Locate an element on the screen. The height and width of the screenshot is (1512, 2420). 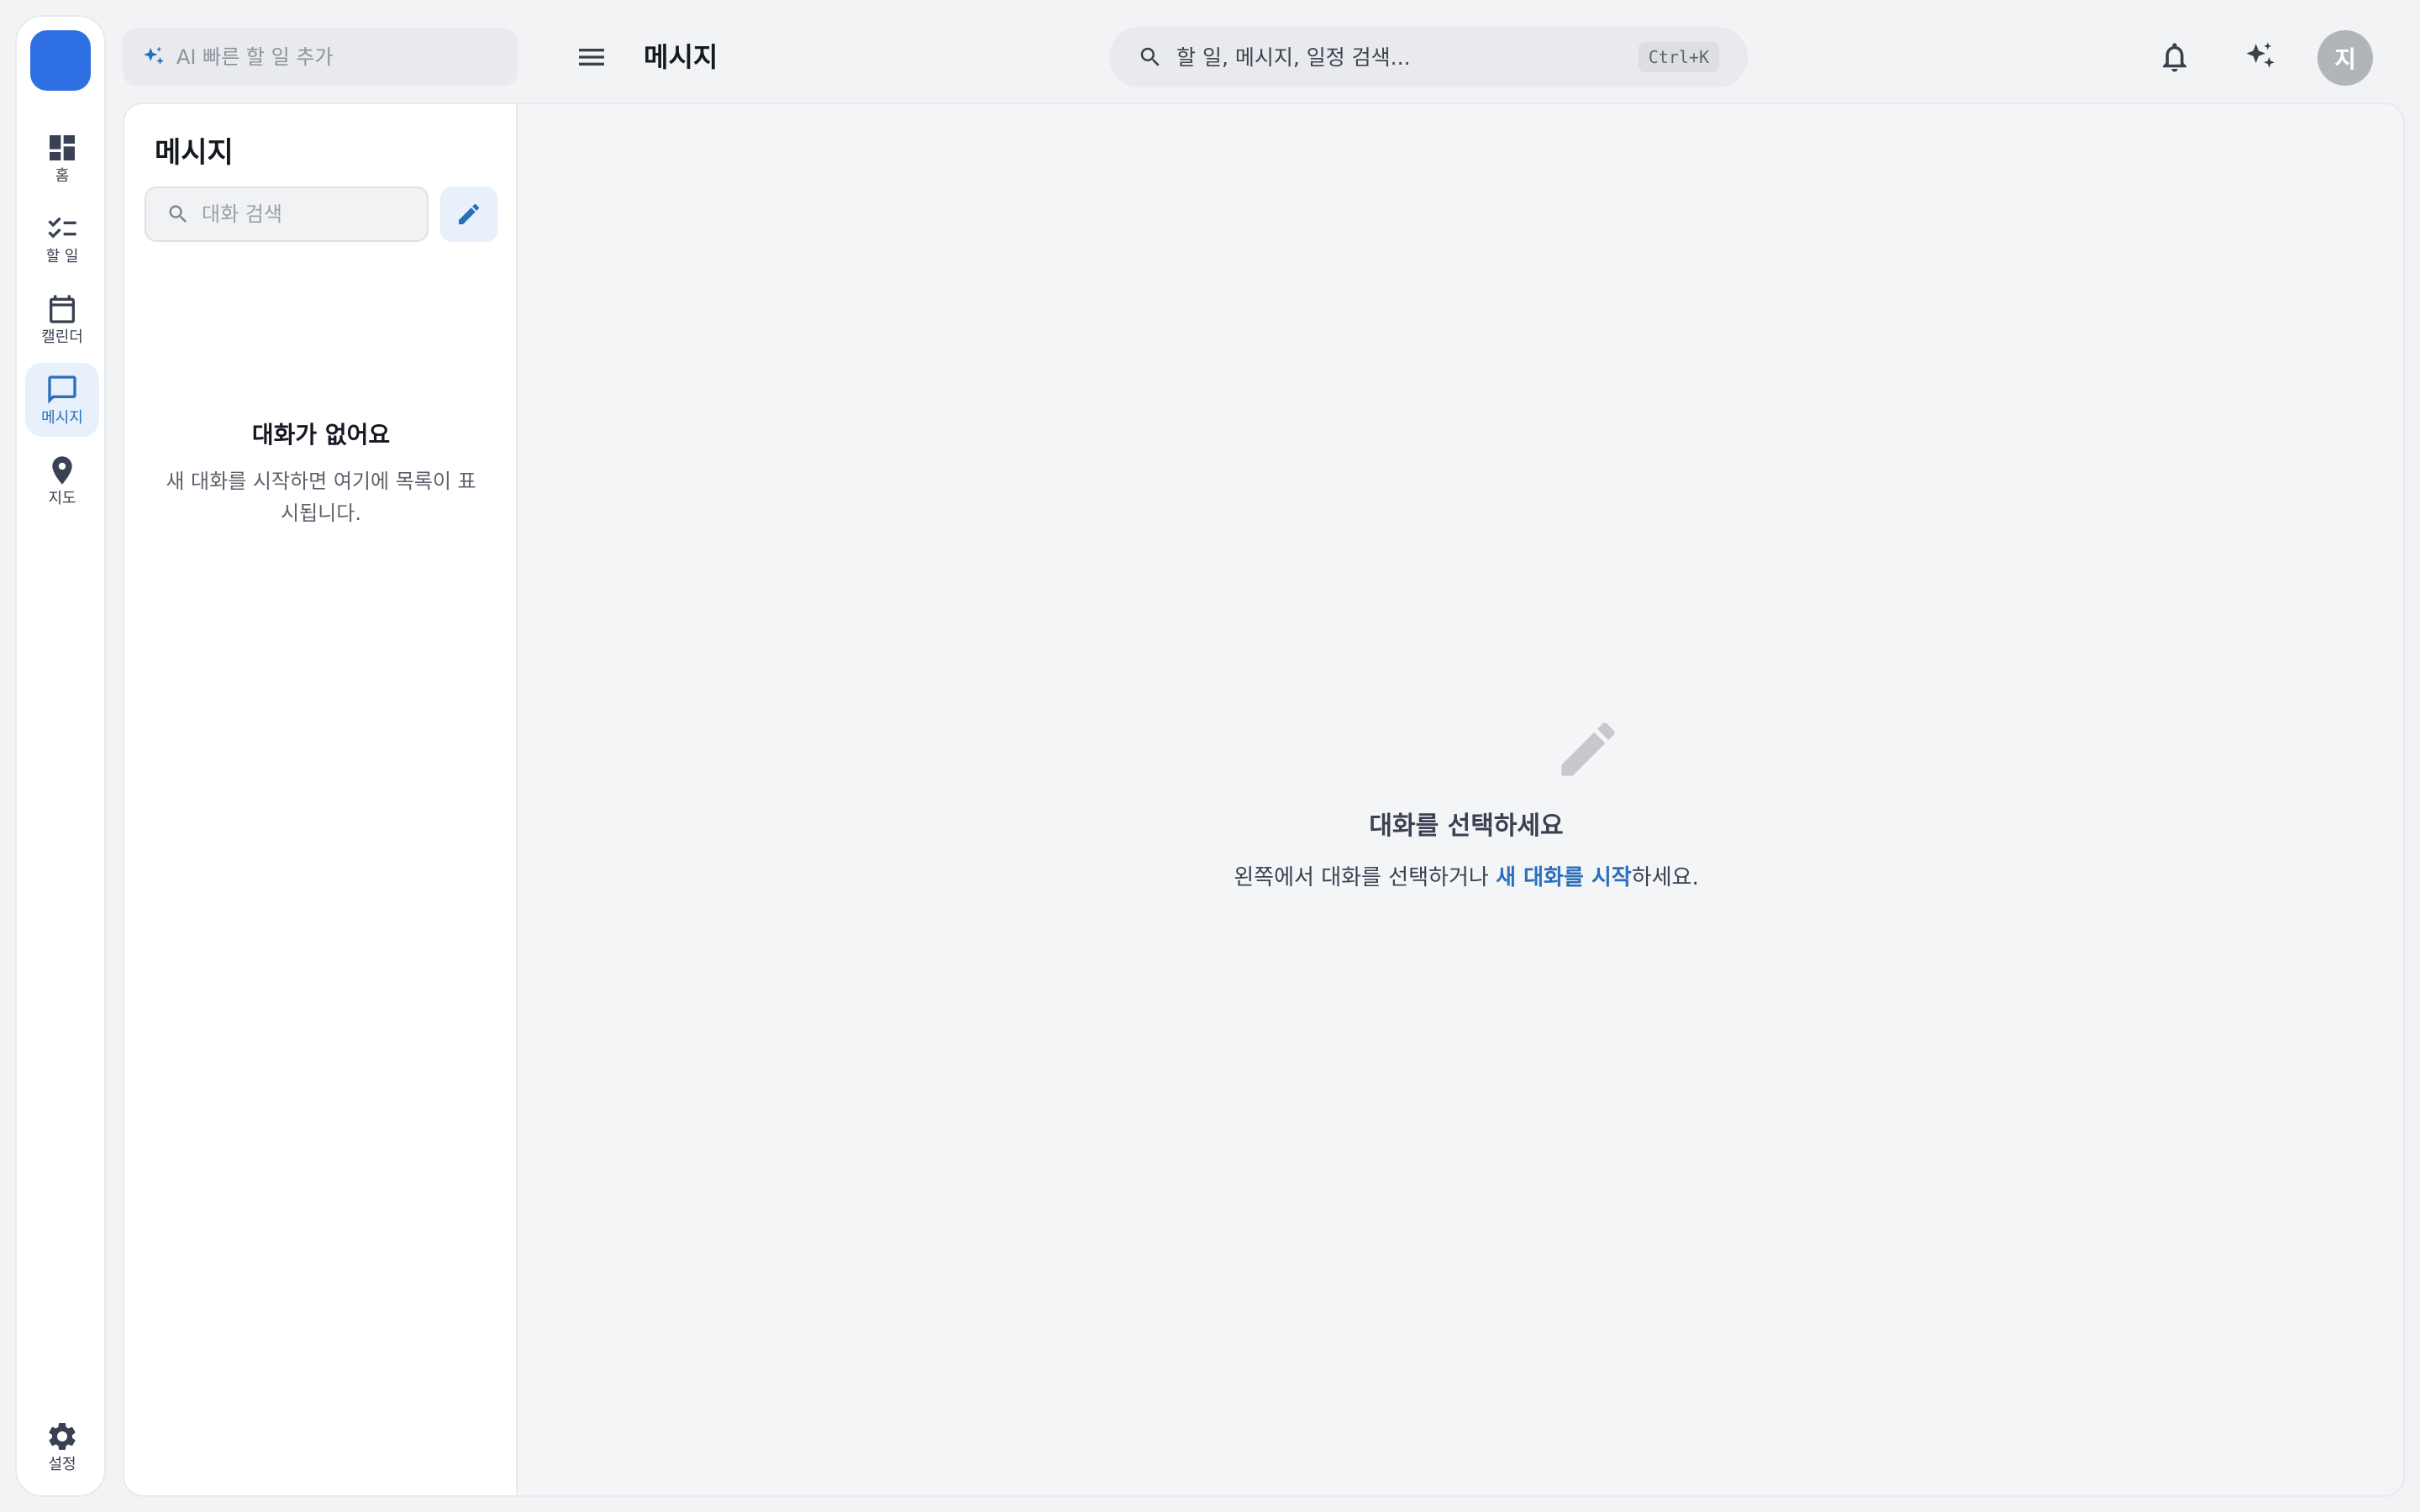
rail-item-label: 할 일 is located at coordinates (62, 256).